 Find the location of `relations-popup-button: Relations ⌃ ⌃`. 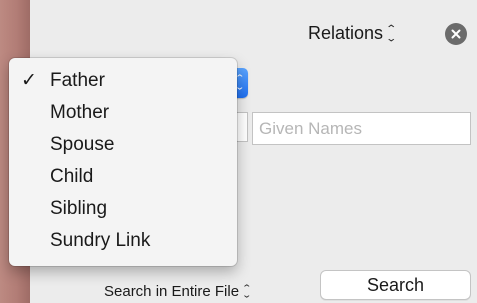

relations-popup-button: Relations ⌃ ⌃ is located at coordinates (353, 33).